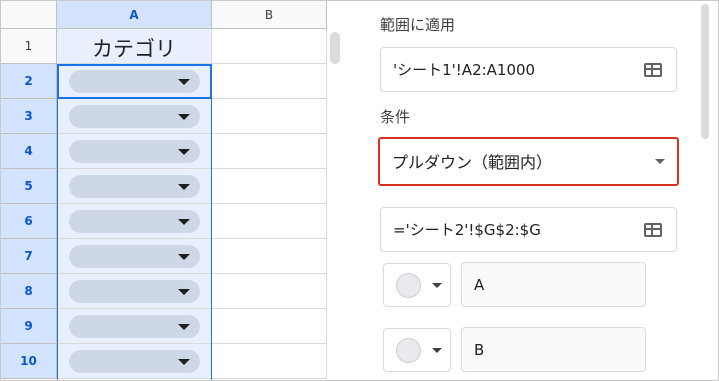  What do you see at coordinates (269, 15) in the screenshot?
I see `column-header-b: B` at bounding box center [269, 15].